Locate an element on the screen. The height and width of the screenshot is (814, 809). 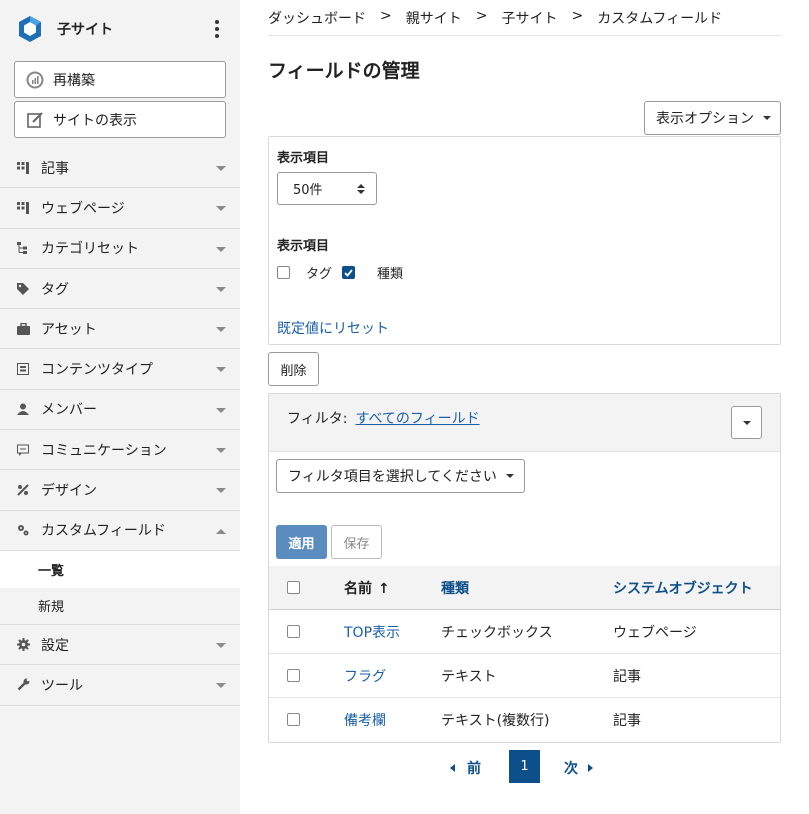
page-title: フィールドの管理 is located at coordinates (344, 71).